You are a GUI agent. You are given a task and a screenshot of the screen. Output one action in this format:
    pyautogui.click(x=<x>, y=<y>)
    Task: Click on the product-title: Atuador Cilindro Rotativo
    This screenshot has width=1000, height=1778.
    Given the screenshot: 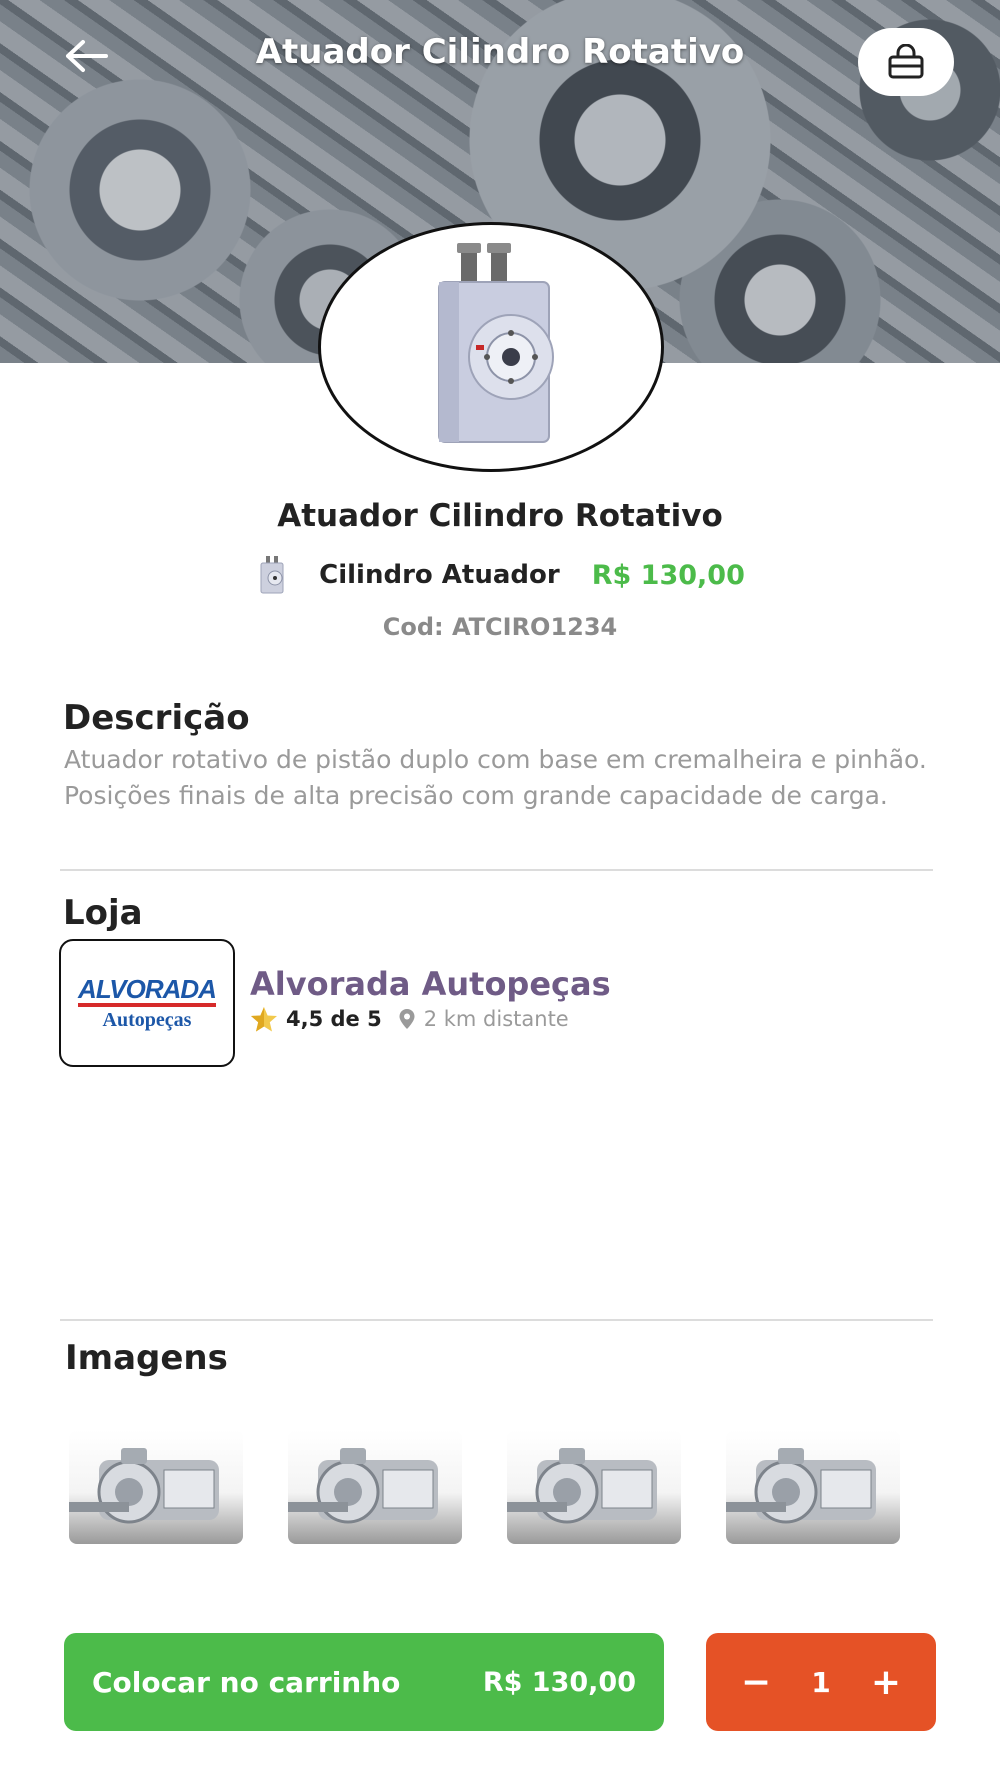 What is the action you would take?
    pyautogui.click(x=500, y=516)
    